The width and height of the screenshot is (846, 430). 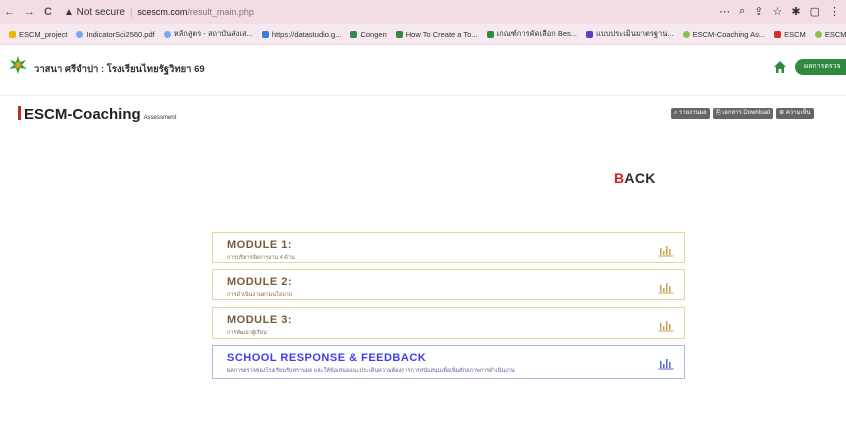 I want to click on module-title: MODULE 1:, so click(x=259, y=245).